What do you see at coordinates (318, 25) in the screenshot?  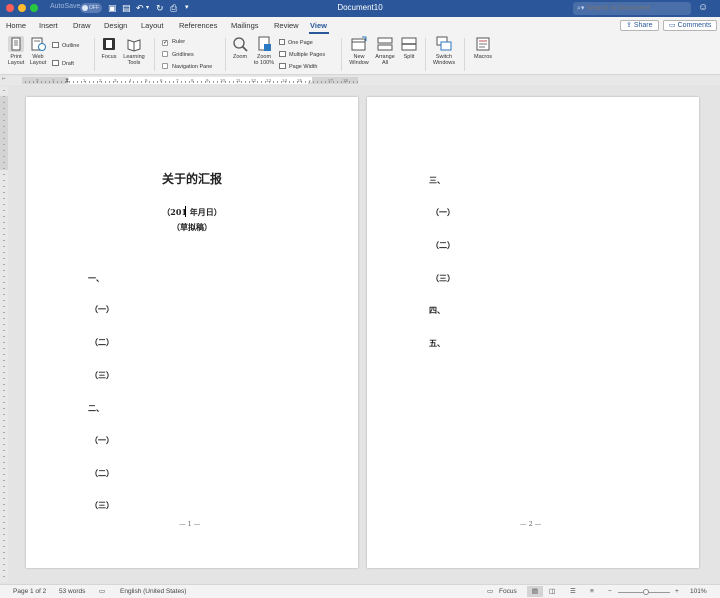 I see `tab-view: View` at bounding box center [318, 25].